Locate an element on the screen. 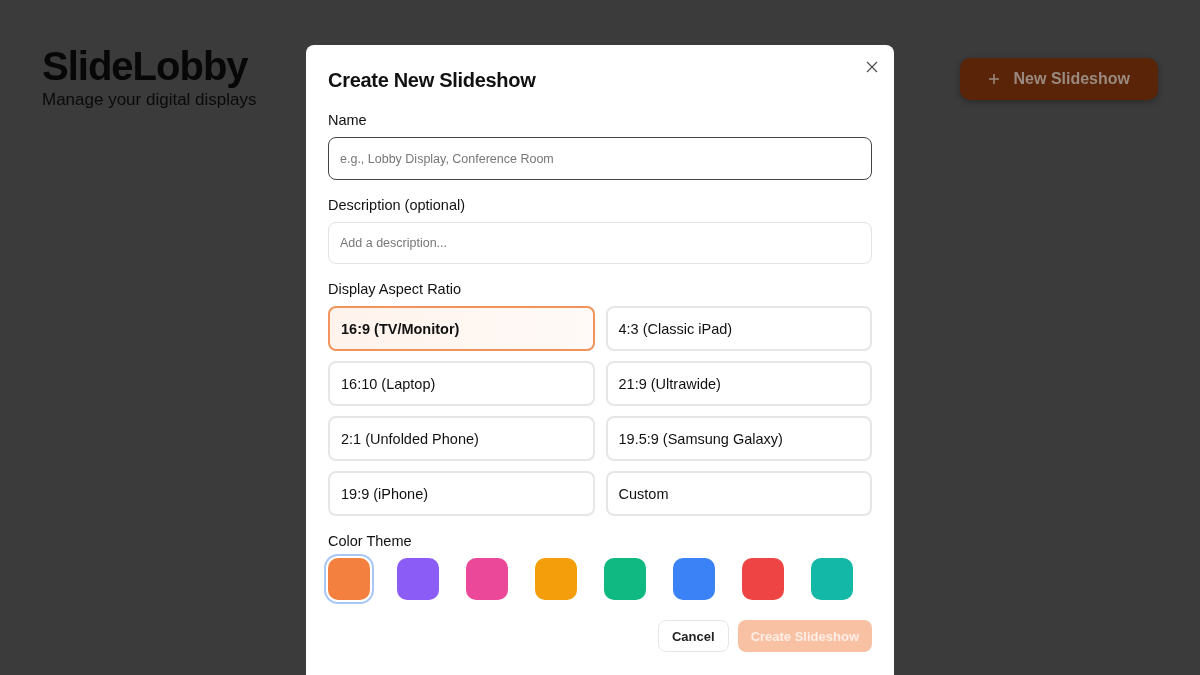 This screenshot has height=675, width=1200. dialog-title: Create New Slideshow is located at coordinates (432, 80).